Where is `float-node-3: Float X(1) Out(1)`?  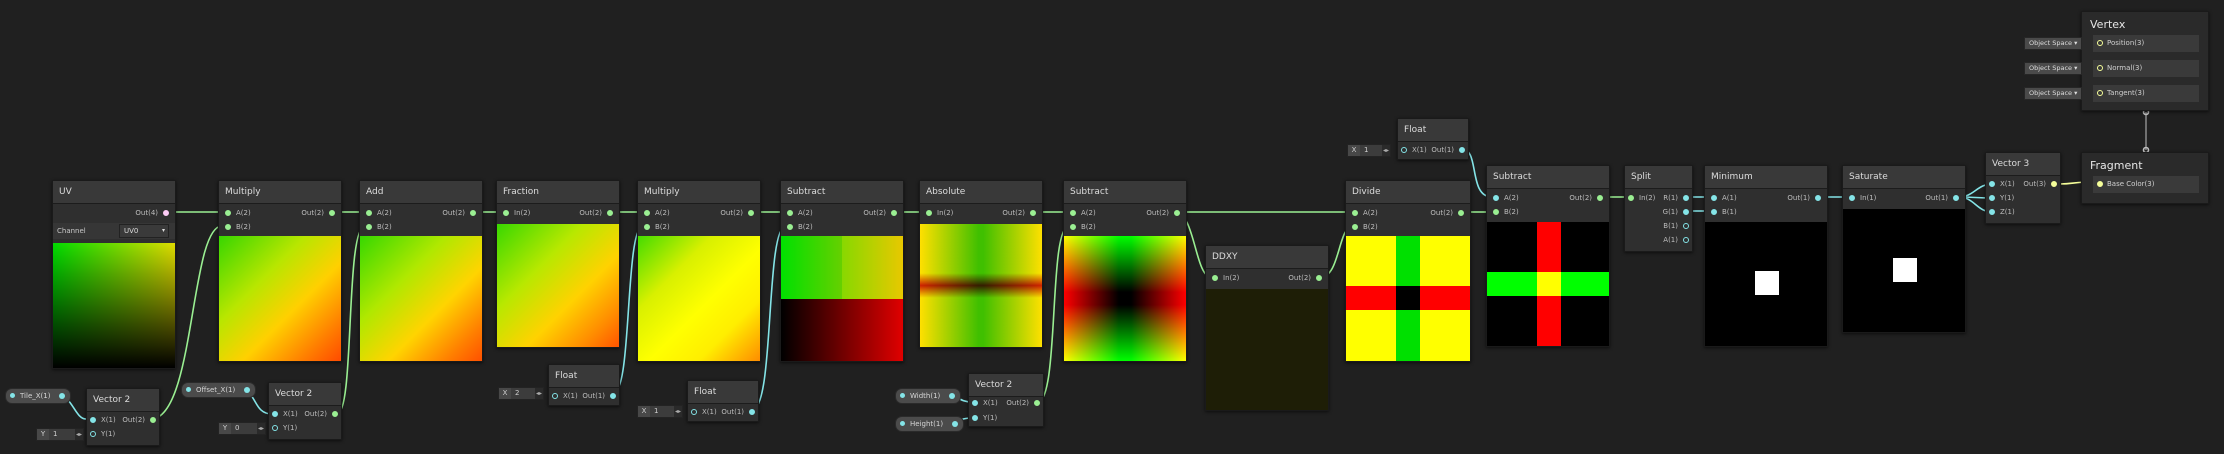
float-node-3: Float X(1) Out(1) is located at coordinates (1433, 139).